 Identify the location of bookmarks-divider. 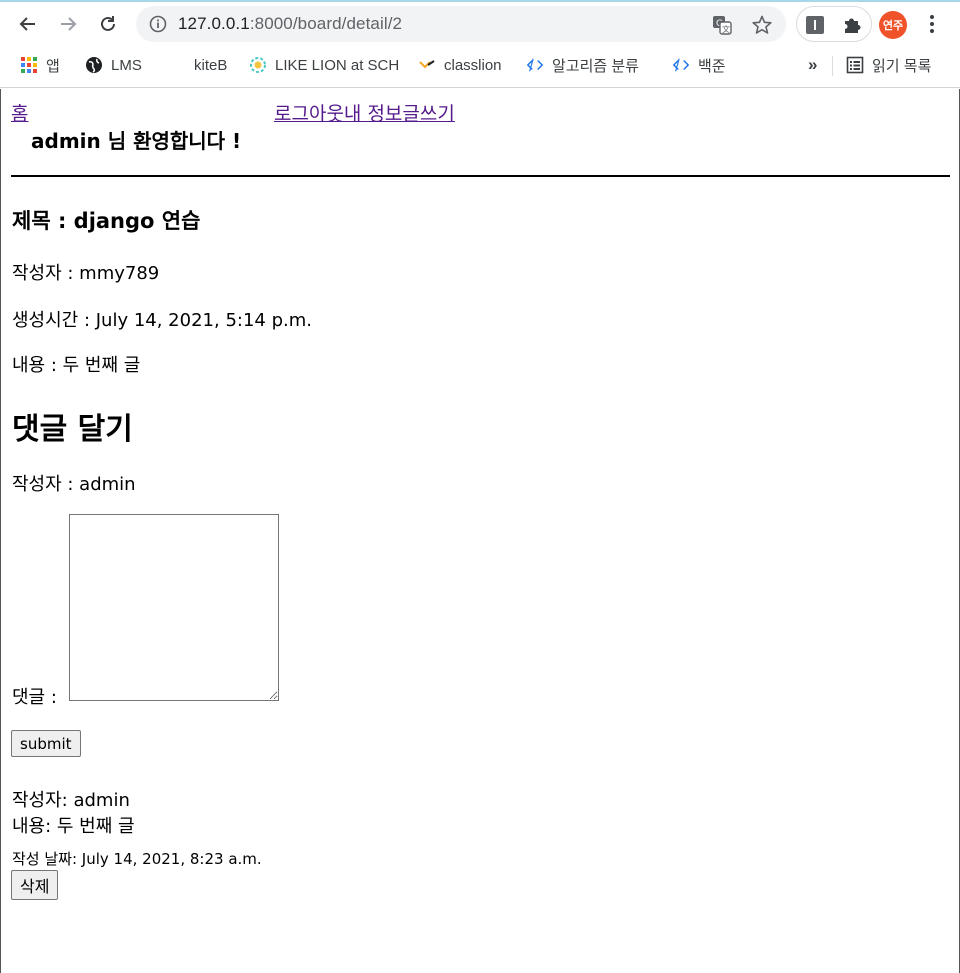
(832, 66).